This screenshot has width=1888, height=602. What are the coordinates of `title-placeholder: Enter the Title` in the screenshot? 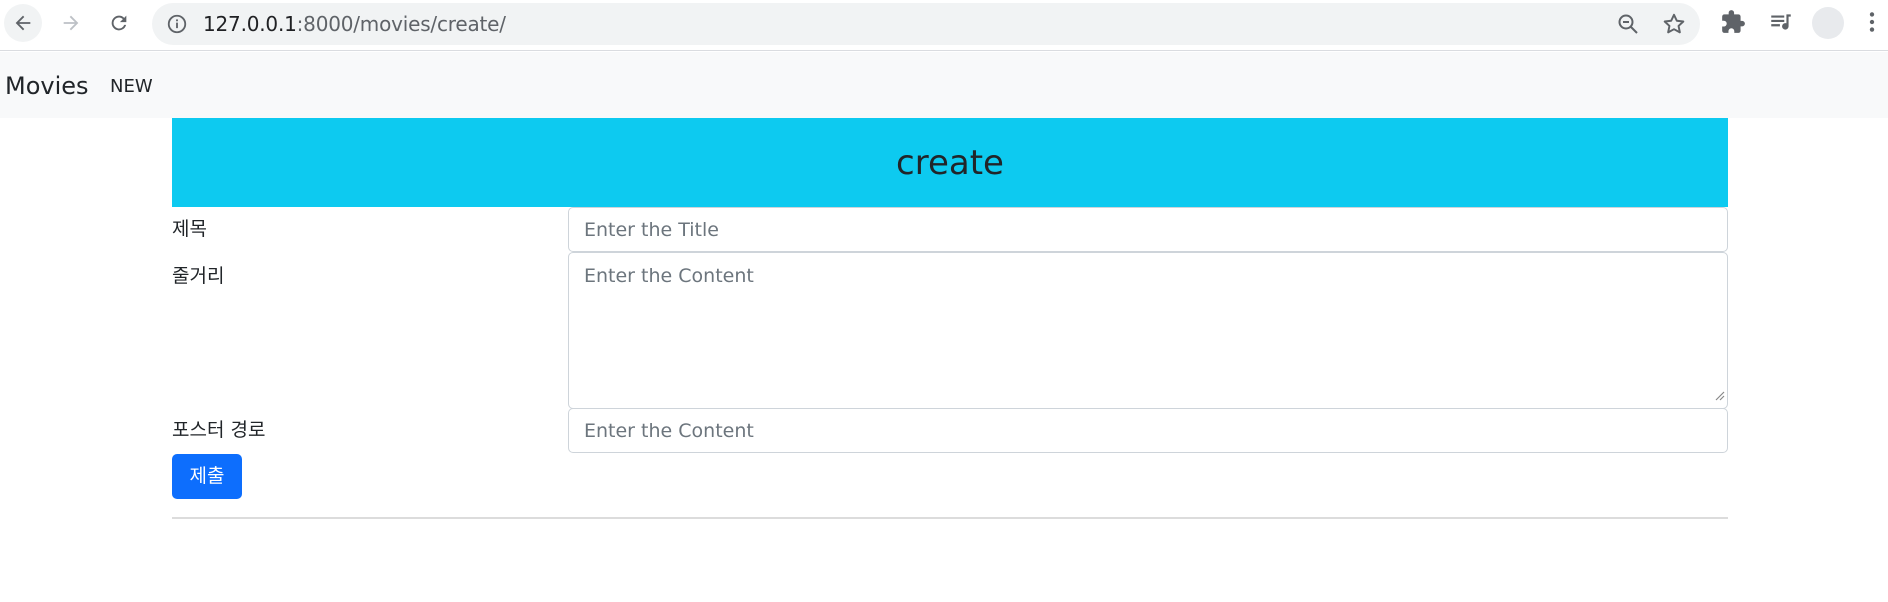 It's located at (651, 229).